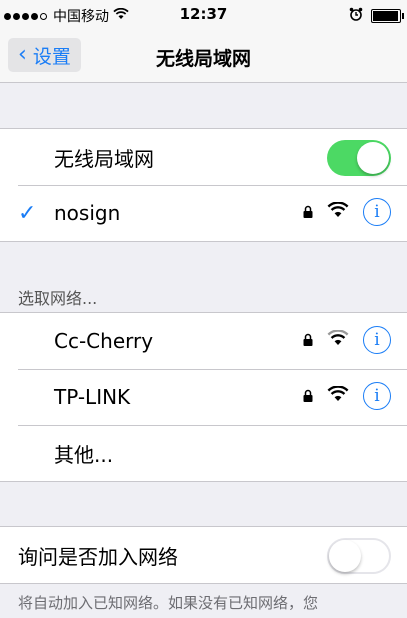 The width and height of the screenshot is (407, 618). What do you see at coordinates (98, 556) in the screenshot?
I see `ask-join-label: 询问是否加入网络` at bounding box center [98, 556].